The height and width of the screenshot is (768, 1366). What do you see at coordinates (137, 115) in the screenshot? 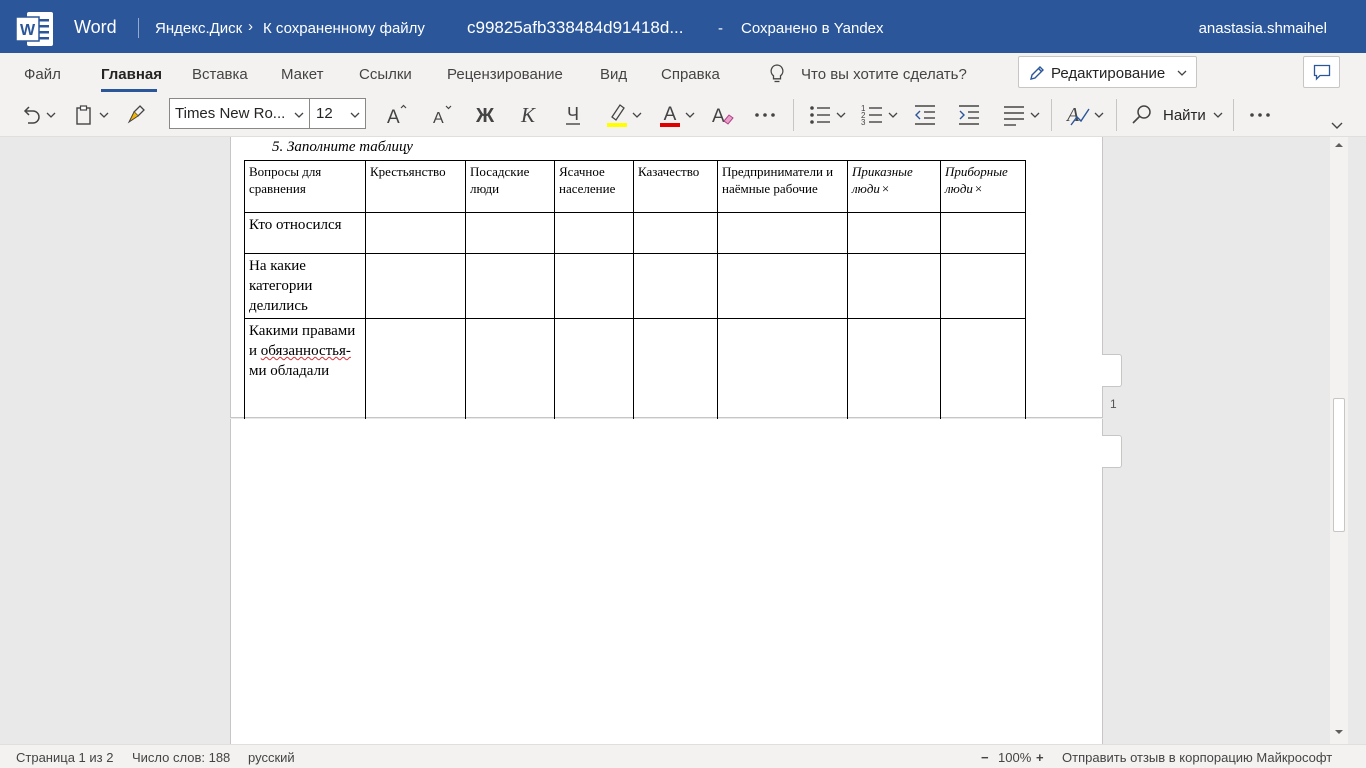
I see `format-painter-icon` at bounding box center [137, 115].